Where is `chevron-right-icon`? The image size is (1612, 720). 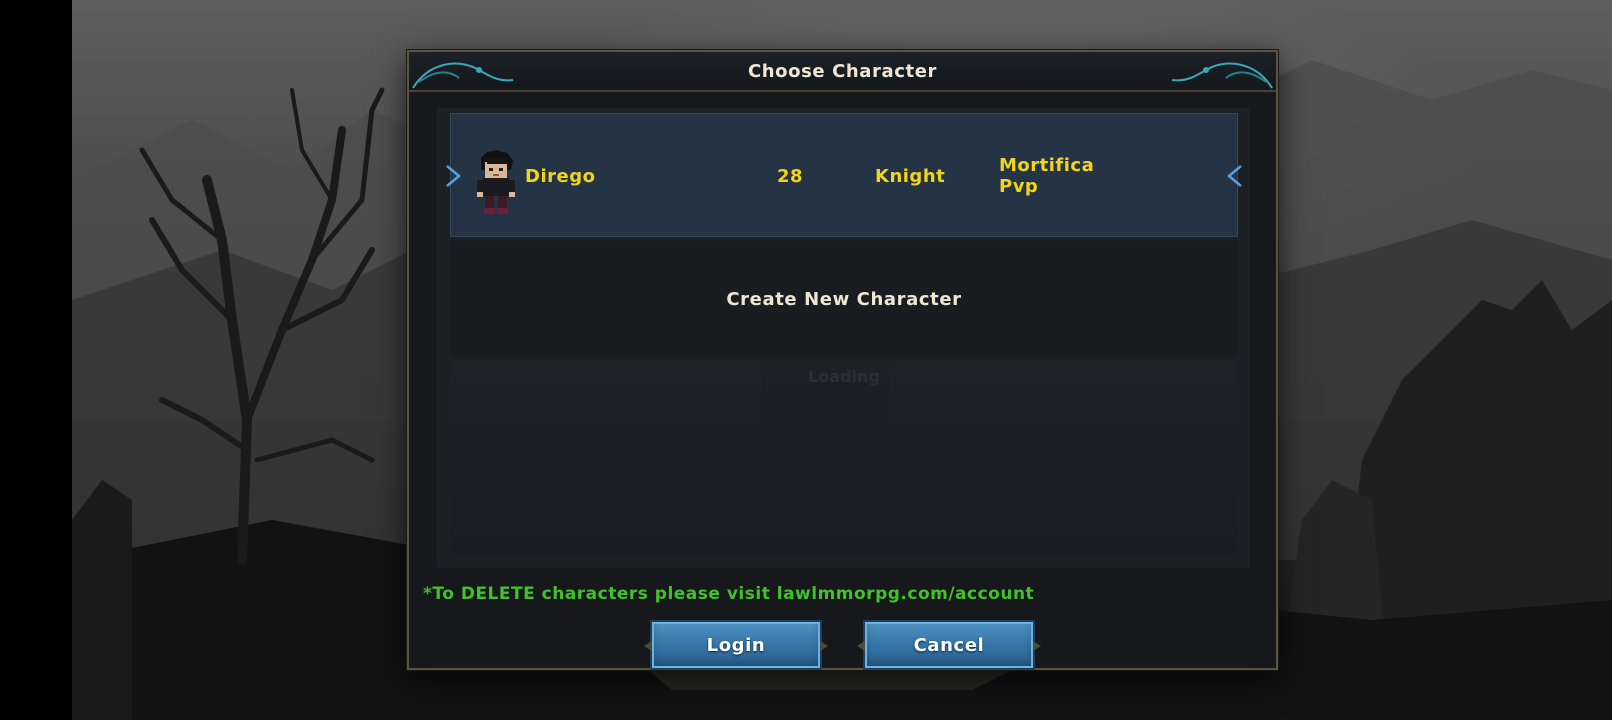 chevron-right-icon is located at coordinates (453, 176).